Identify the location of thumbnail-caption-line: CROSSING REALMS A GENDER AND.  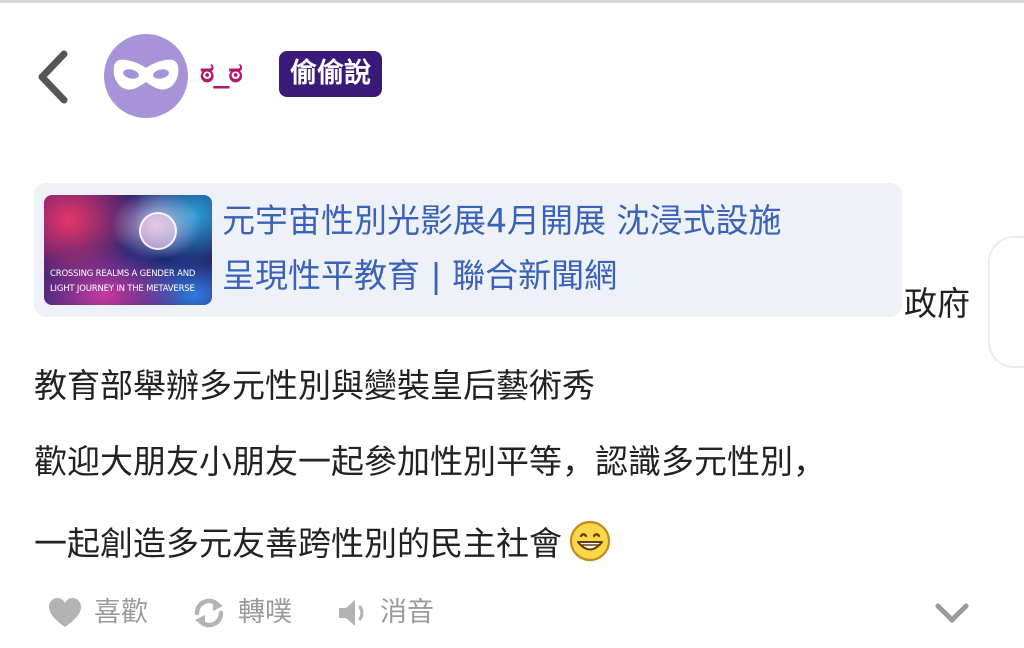
(123, 274).